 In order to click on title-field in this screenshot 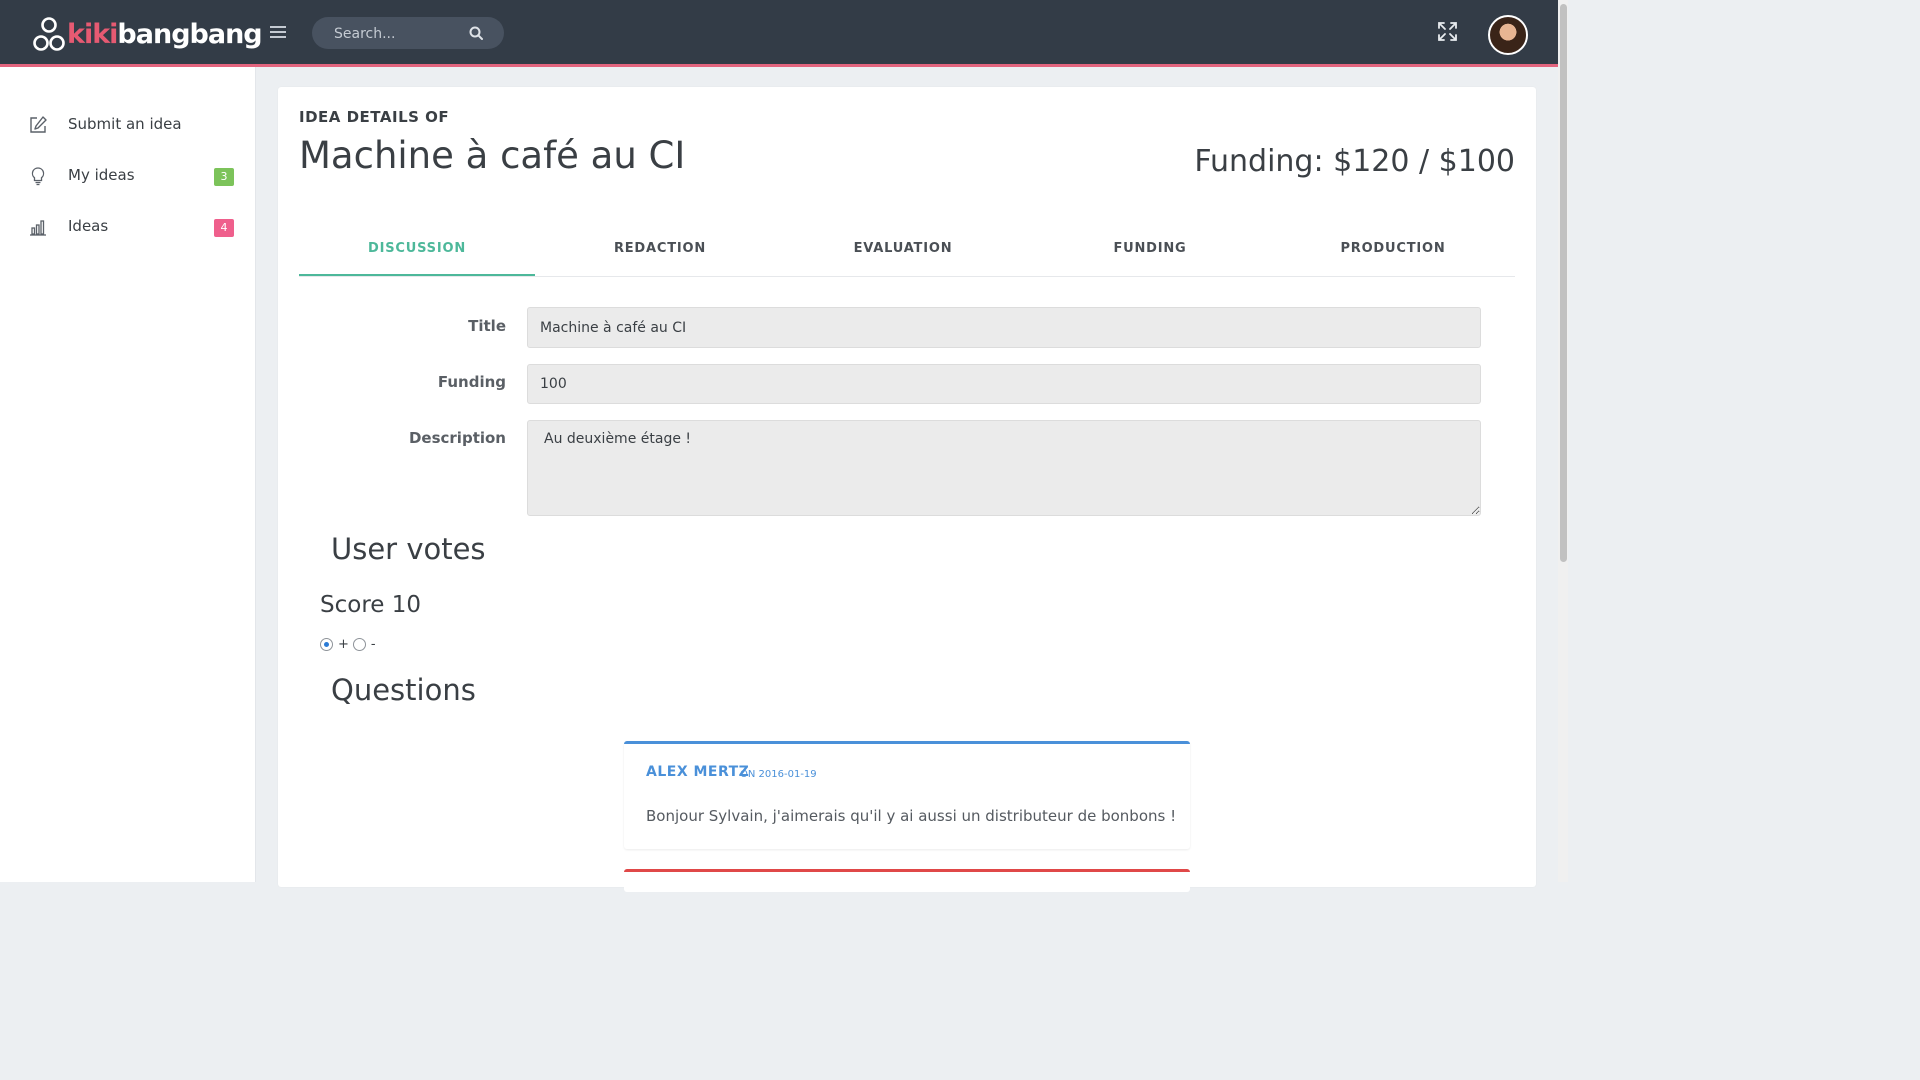, I will do `click(1004, 327)`.